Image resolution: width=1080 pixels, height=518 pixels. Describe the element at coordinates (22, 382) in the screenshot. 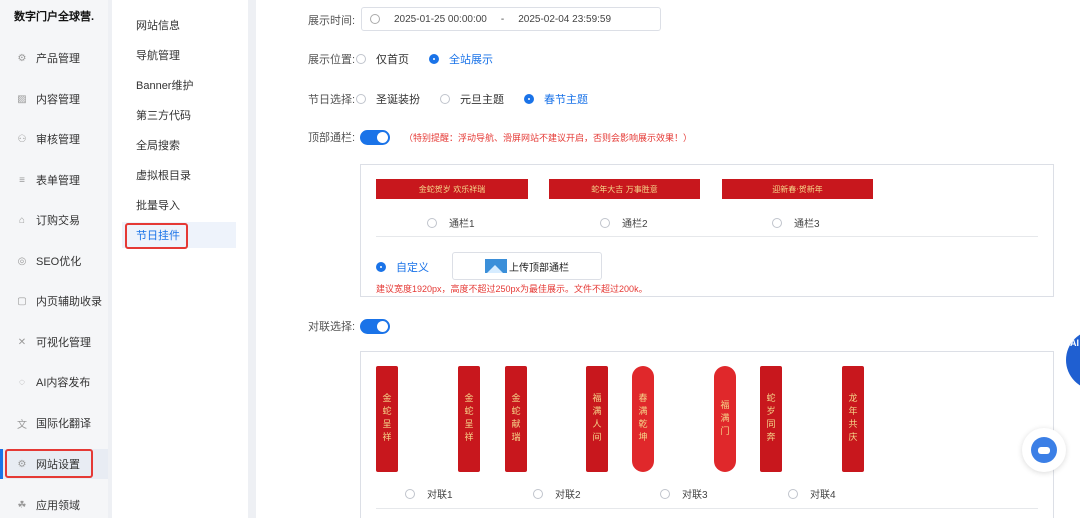

I see `ai-icon: ◌` at that location.